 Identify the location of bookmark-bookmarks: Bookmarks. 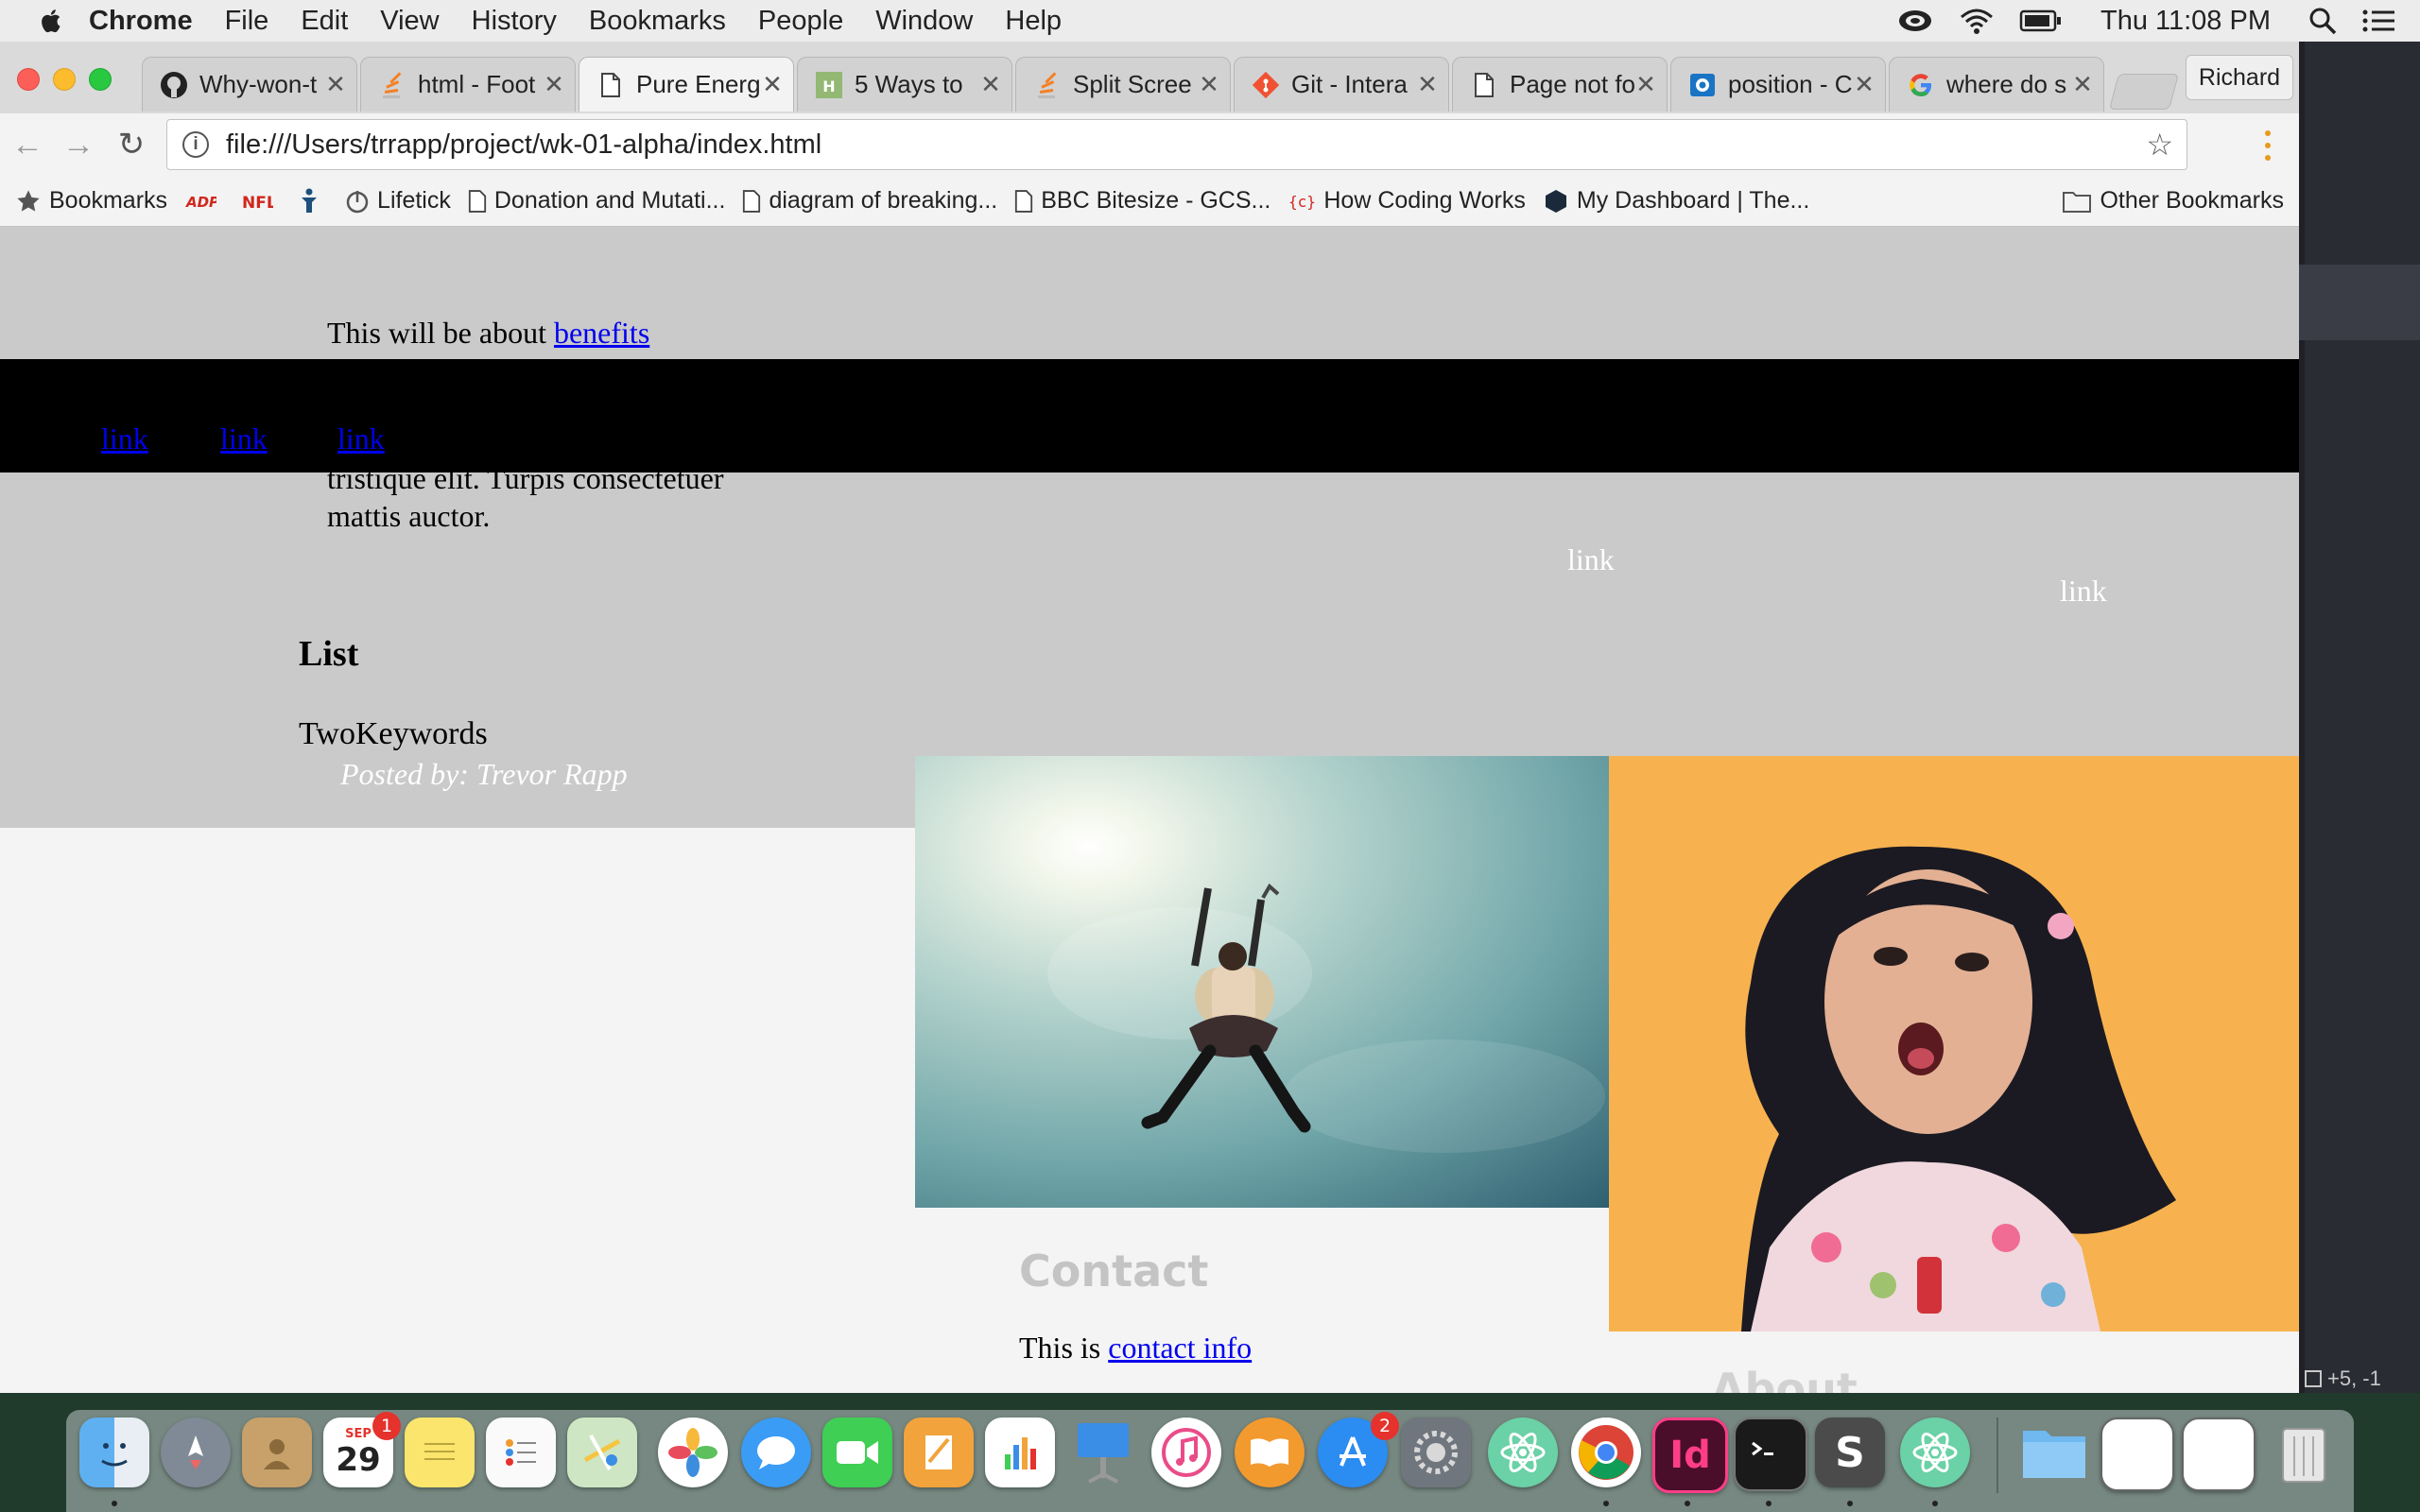
(91, 201).